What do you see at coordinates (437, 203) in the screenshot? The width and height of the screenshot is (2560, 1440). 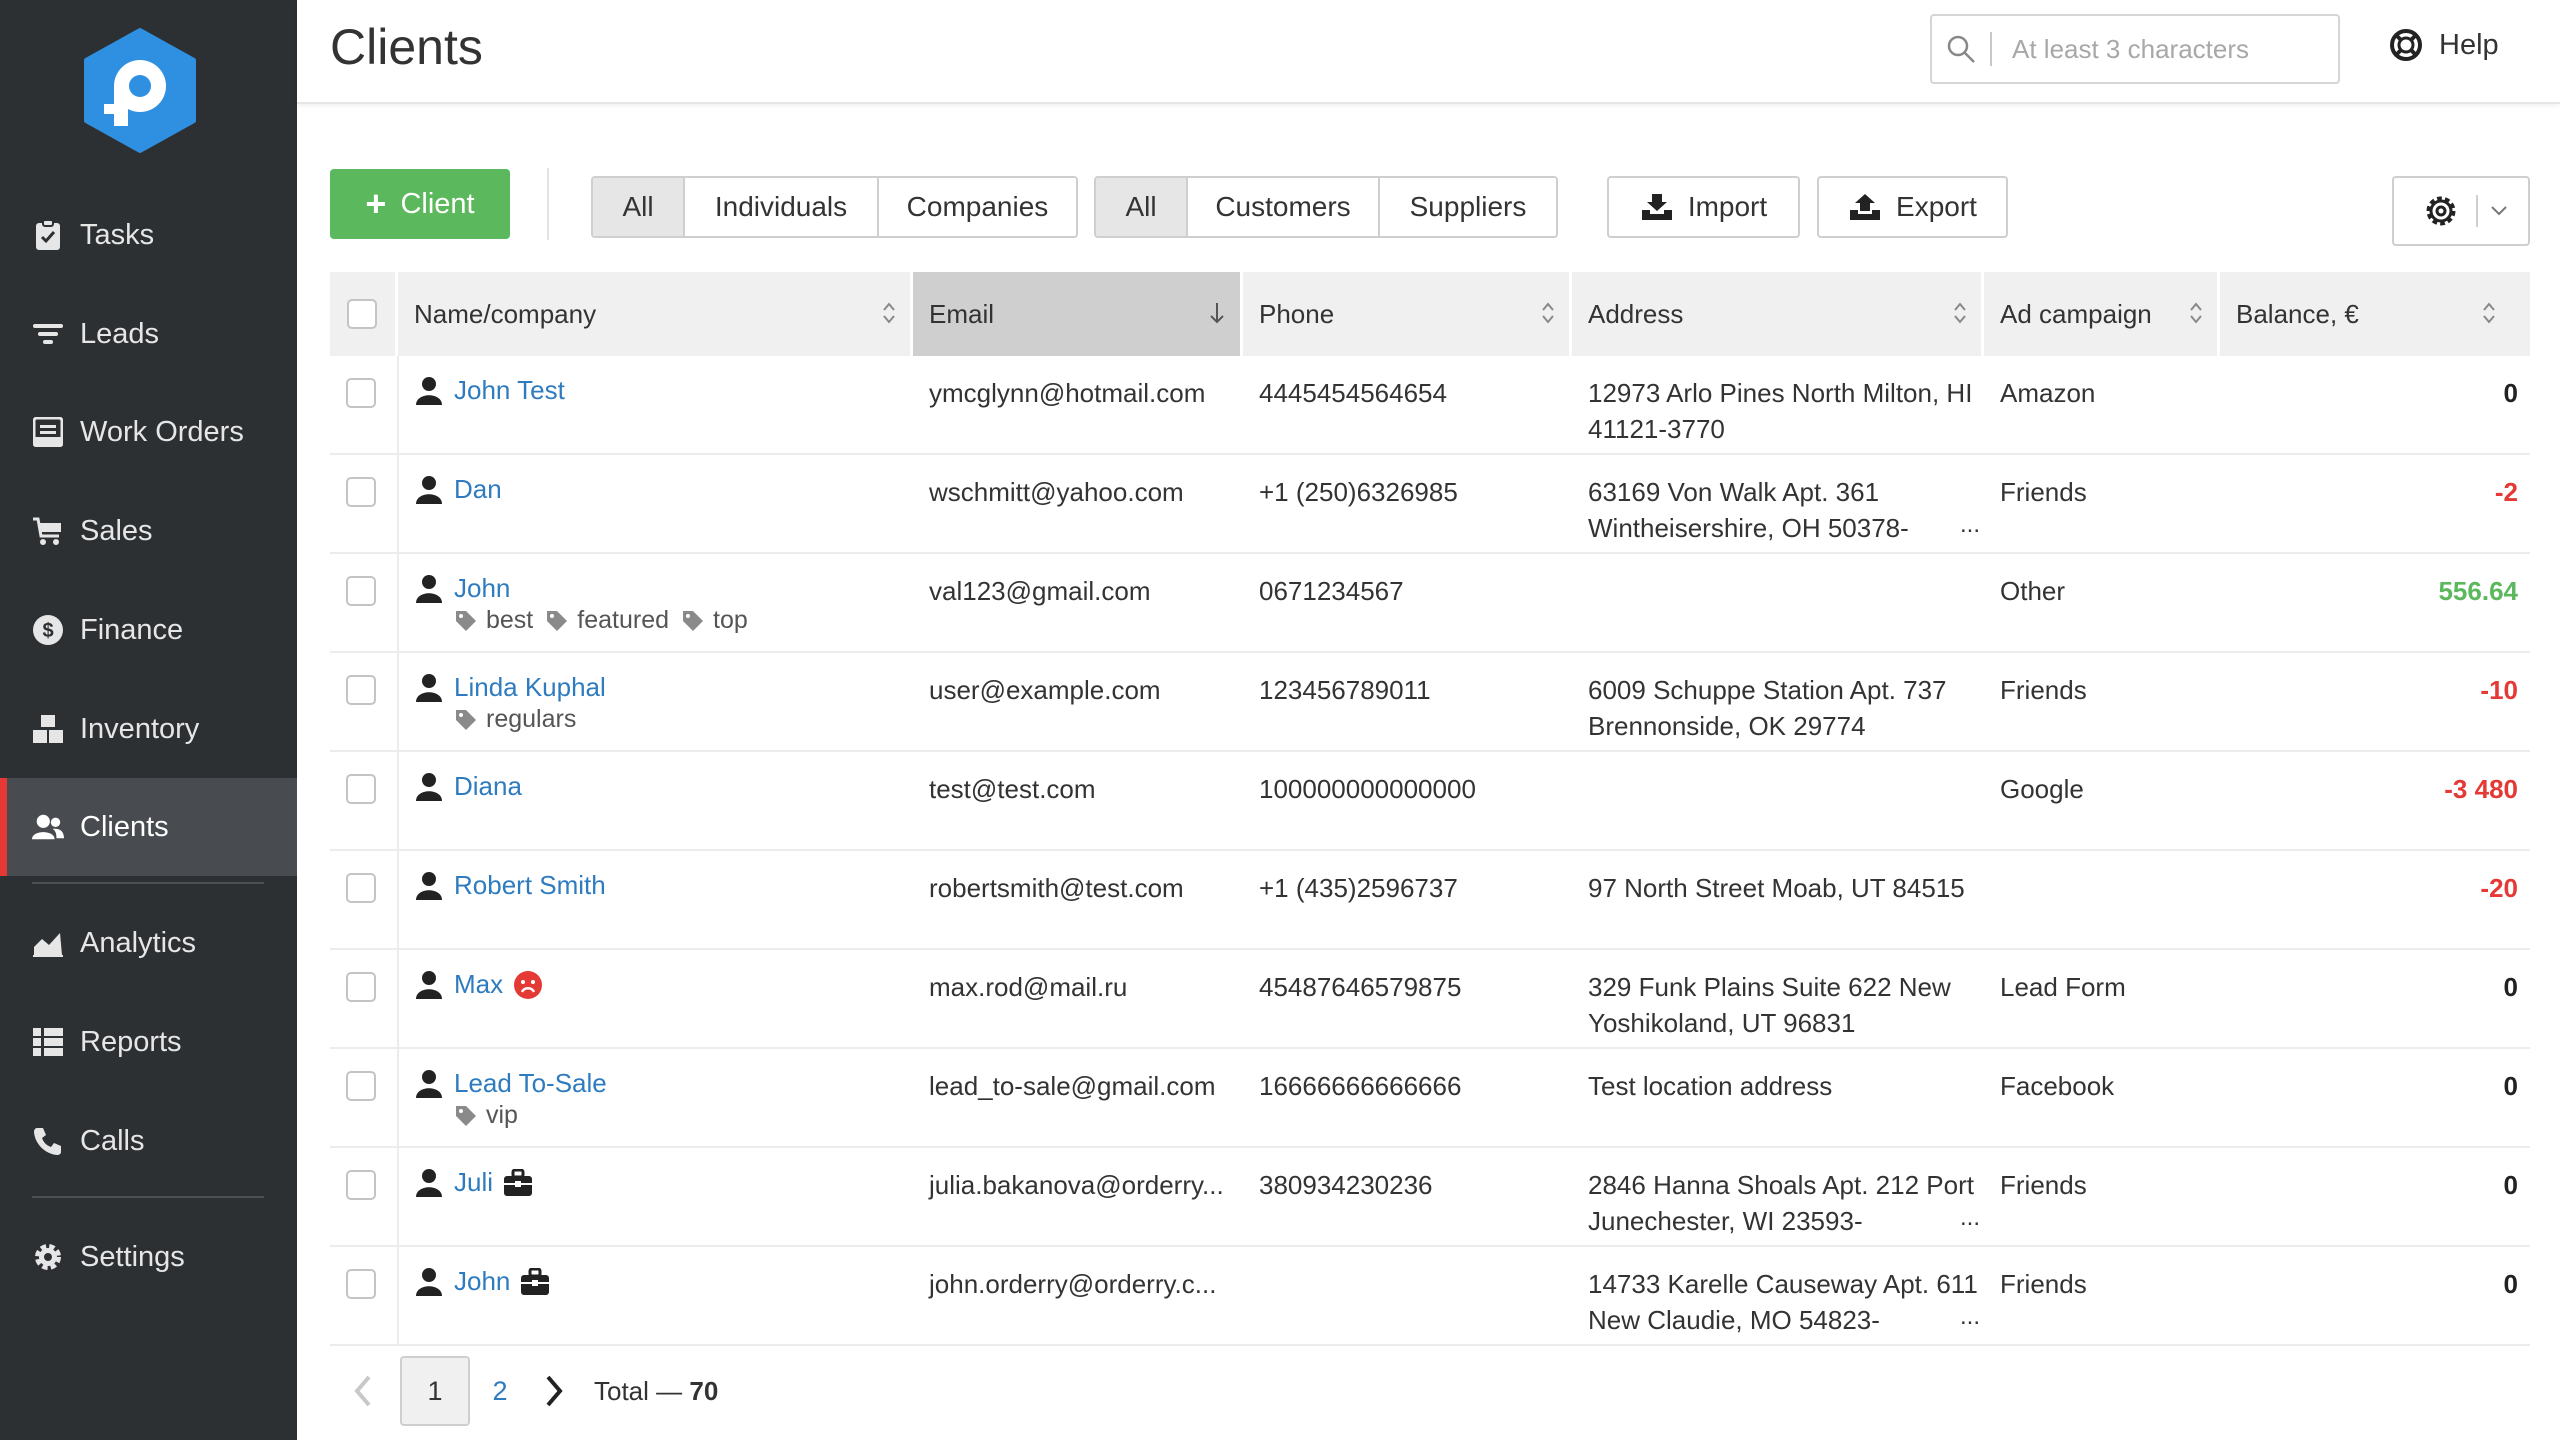 I see `add-client-label: Client` at bounding box center [437, 203].